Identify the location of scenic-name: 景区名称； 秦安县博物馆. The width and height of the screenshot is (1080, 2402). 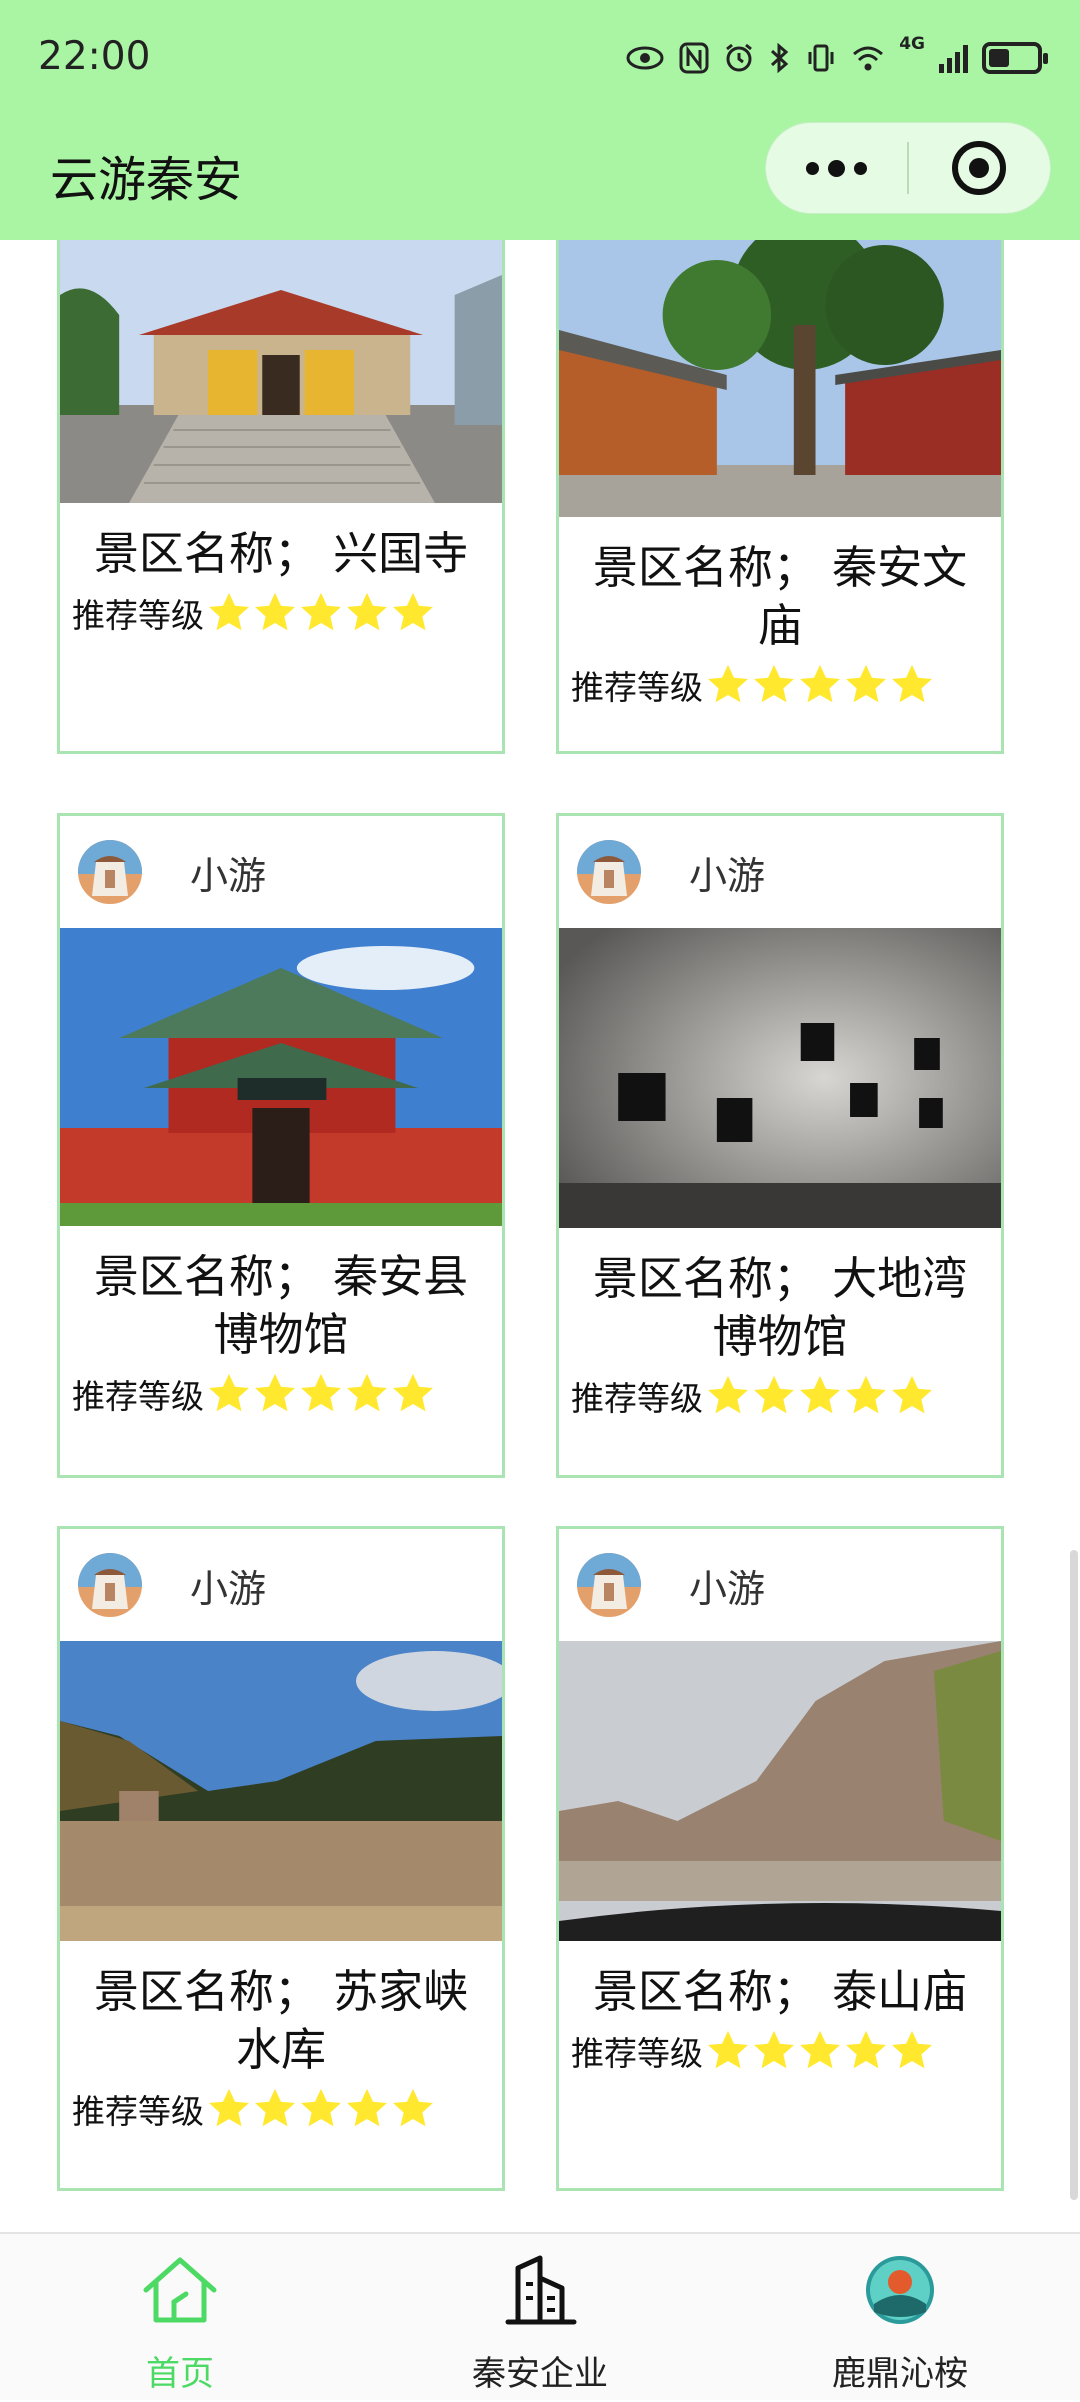
(281, 1305).